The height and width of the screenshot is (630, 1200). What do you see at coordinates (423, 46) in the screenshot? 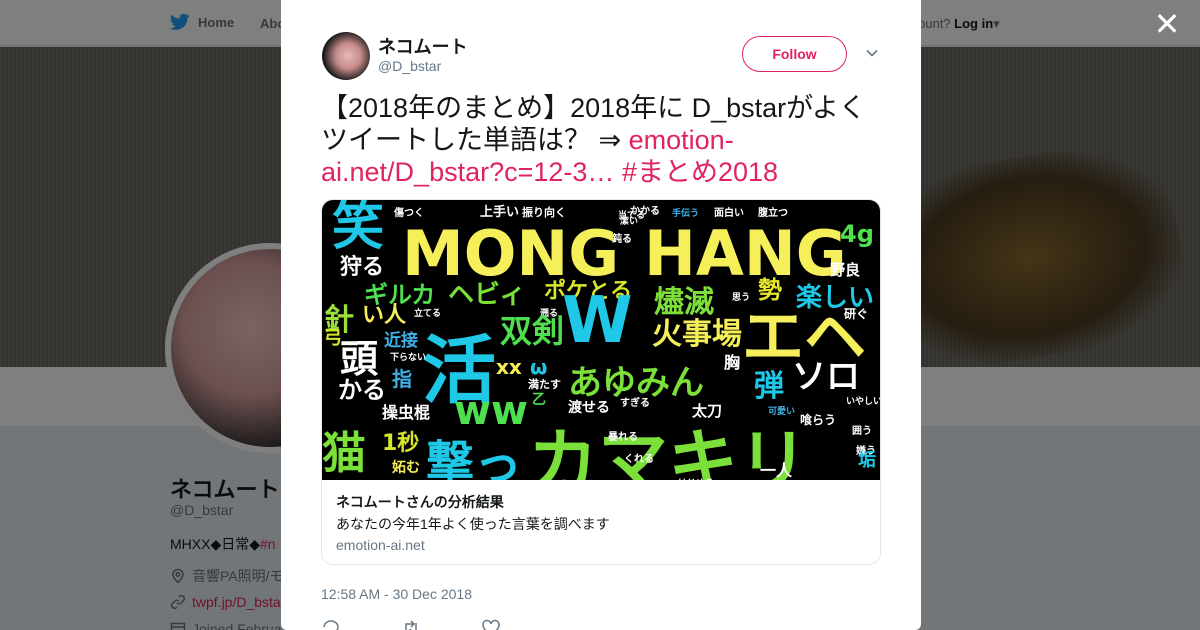
I see `tweet-author-name: ネコムート` at bounding box center [423, 46].